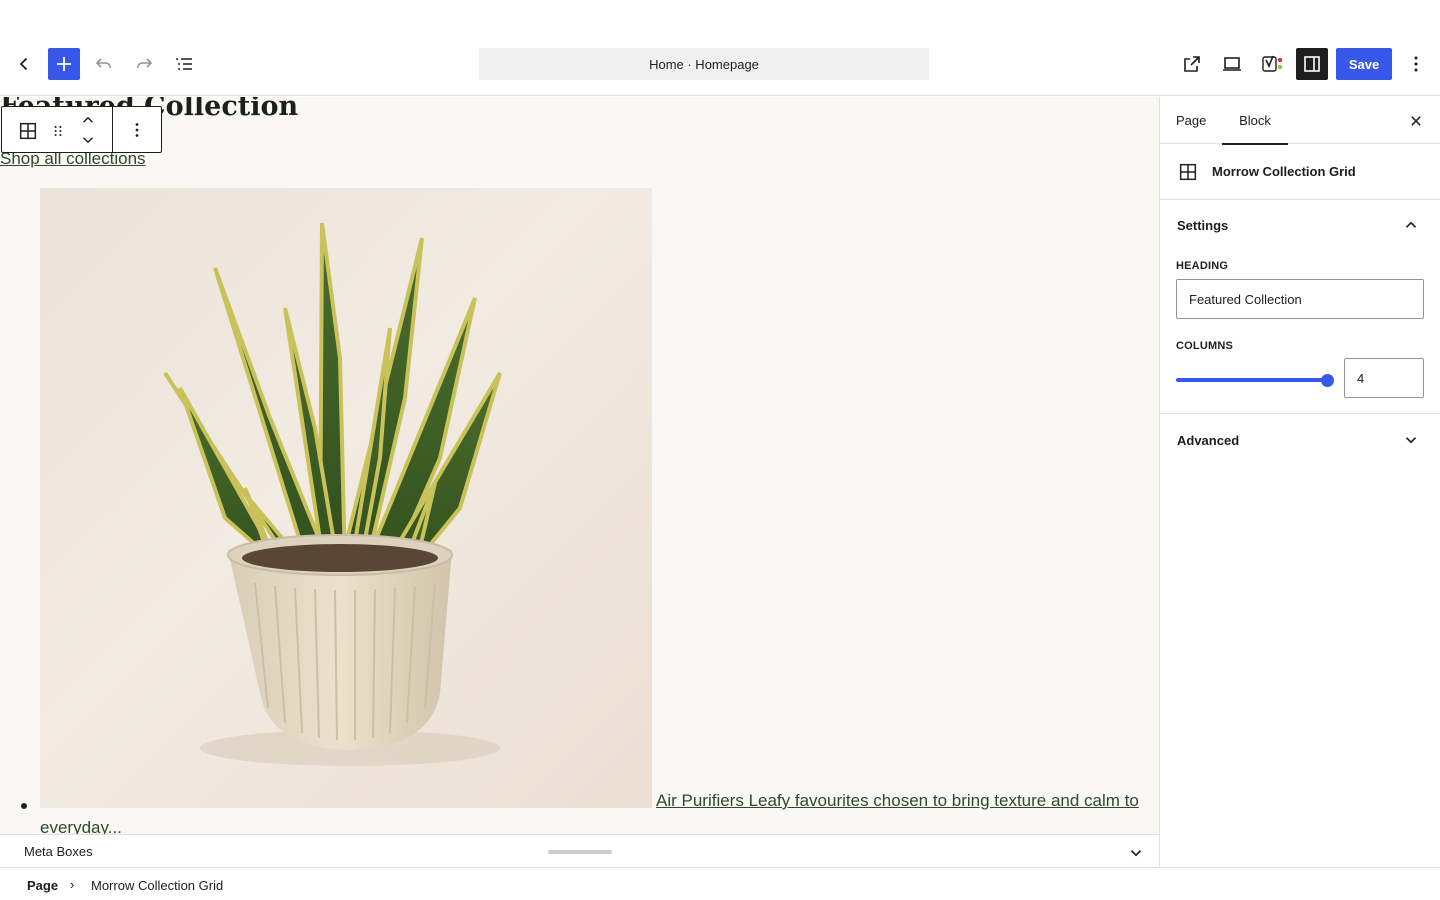 The width and height of the screenshot is (1440, 900). What do you see at coordinates (1300, 121) in the screenshot?
I see `sidebar-tabs: Page Block` at bounding box center [1300, 121].